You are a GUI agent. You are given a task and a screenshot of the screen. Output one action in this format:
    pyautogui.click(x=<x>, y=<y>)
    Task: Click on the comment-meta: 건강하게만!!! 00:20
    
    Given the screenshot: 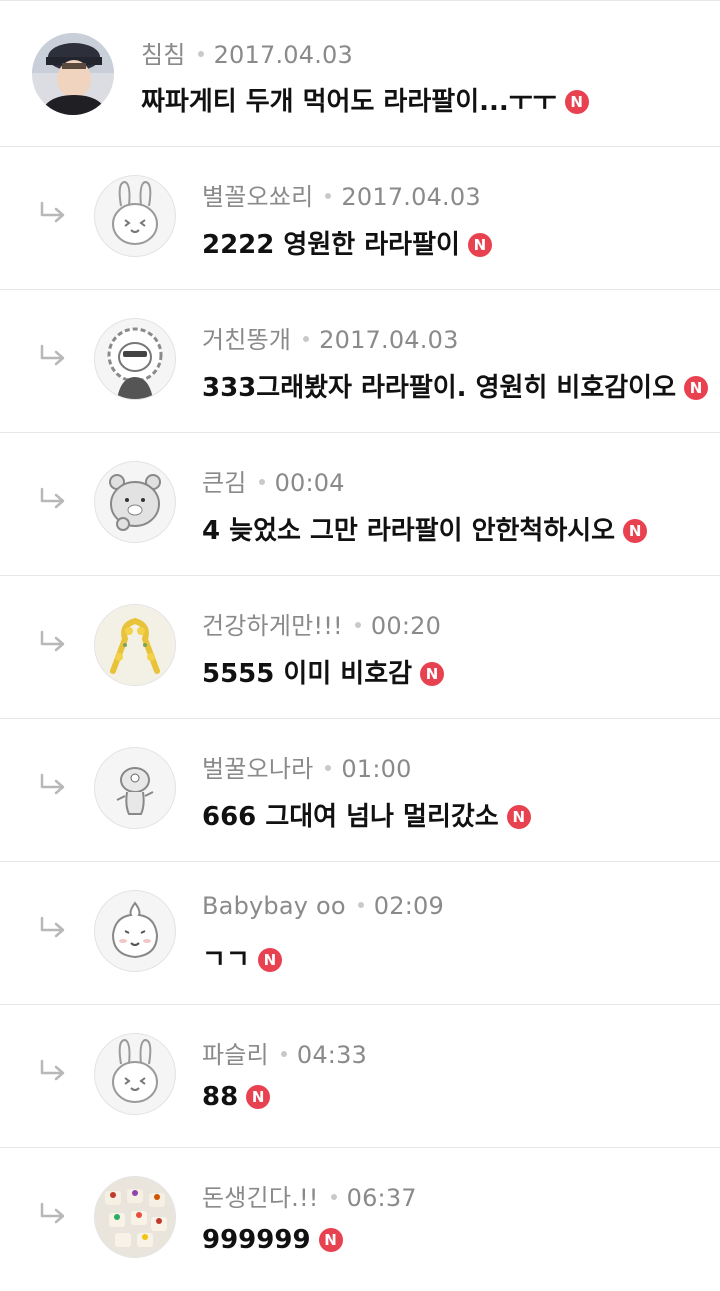 What is the action you would take?
    pyautogui.click(x=321, y=623)
    